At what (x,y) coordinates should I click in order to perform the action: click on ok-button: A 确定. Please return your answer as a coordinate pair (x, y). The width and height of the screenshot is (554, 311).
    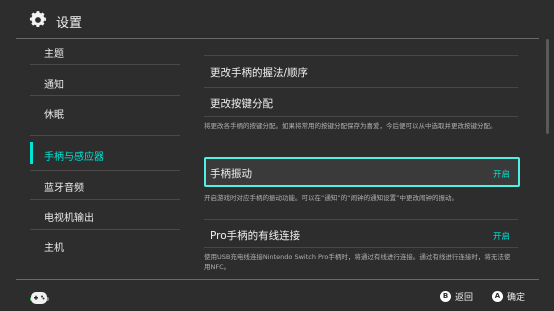
    Looking at the image, I should click on (508, 296).